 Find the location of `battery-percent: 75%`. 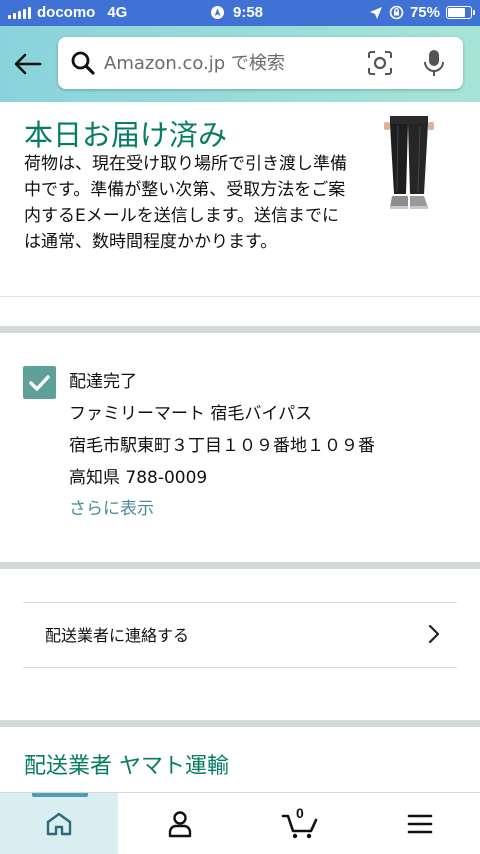

battery-percent: 75% is located at coordinates (424, 12).